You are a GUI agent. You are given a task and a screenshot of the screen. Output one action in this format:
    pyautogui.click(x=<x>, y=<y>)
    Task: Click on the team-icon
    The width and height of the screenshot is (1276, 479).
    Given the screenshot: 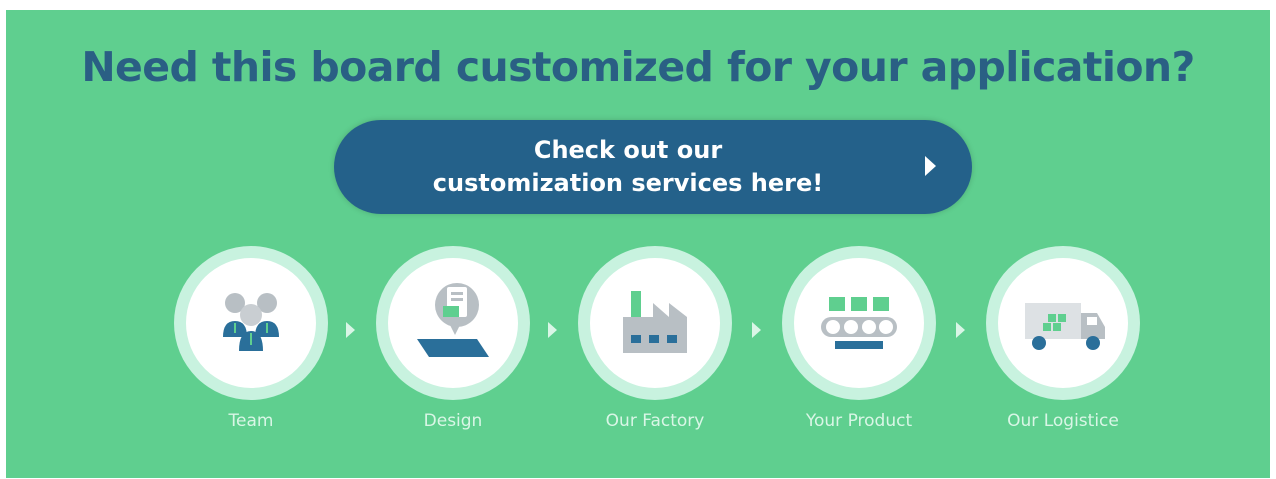 What is the action you would take?
    pyautogui.click(x=251, y=322)
    